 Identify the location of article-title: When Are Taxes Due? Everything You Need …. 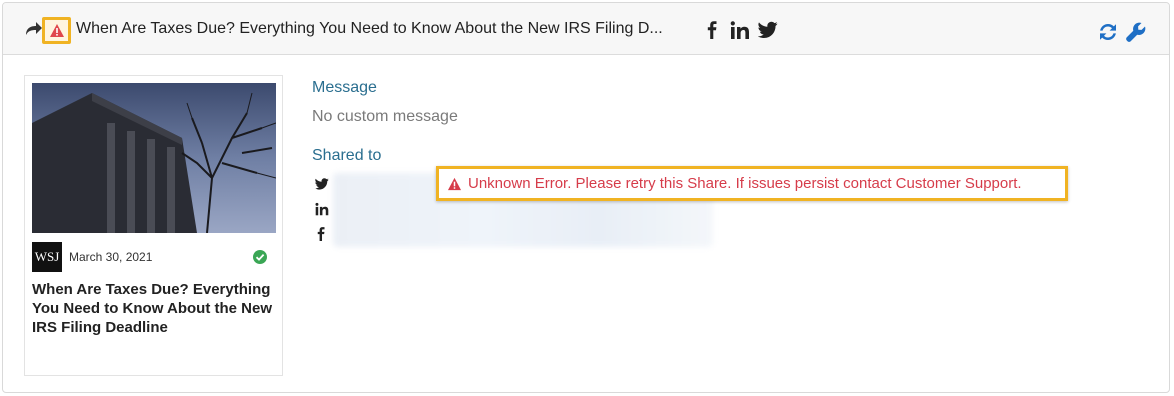
(152, 308).